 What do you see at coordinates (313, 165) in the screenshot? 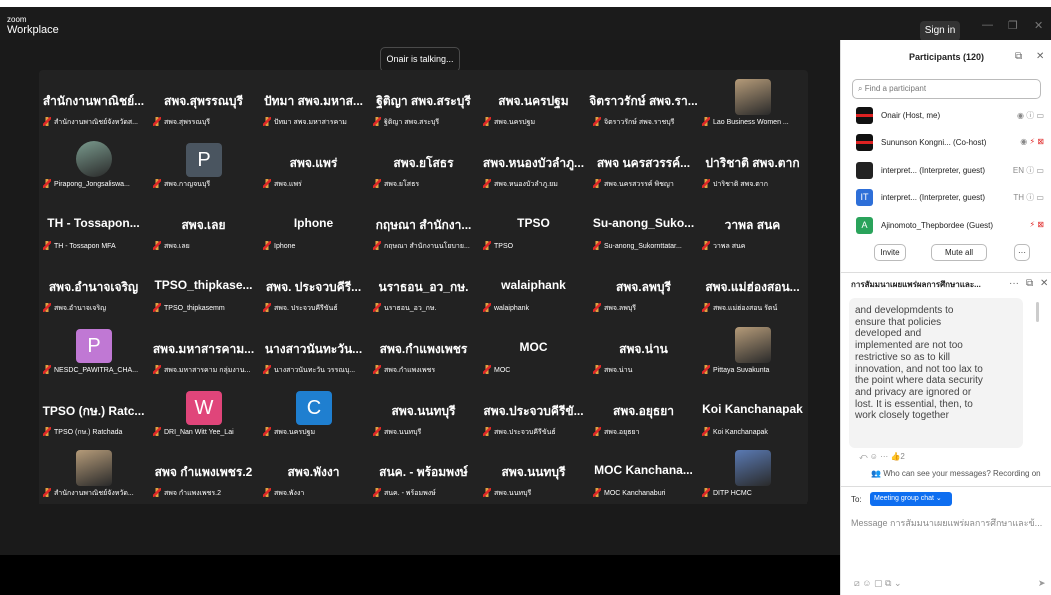
I see `participant-tile: สพจ.แพร่ สพจ.แพร่` at bounding box center [313, 165].